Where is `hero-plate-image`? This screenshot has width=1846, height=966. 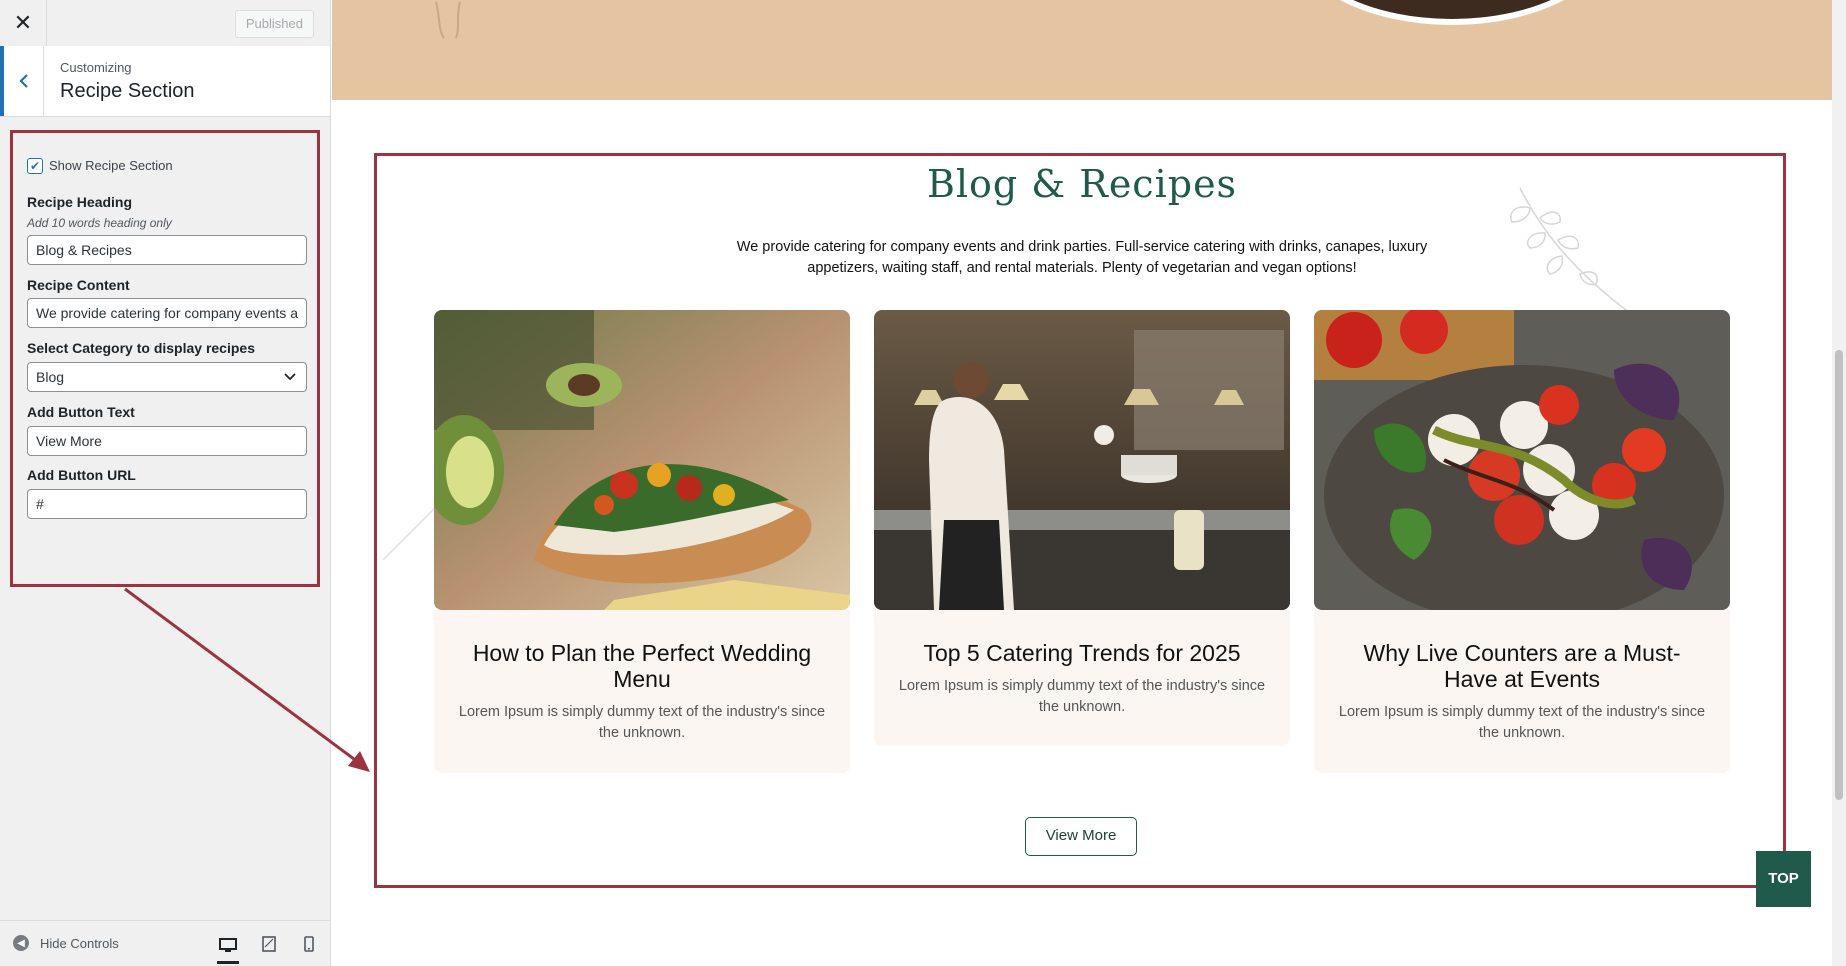 hero-plate-image is located at coordinates (1452, 12).